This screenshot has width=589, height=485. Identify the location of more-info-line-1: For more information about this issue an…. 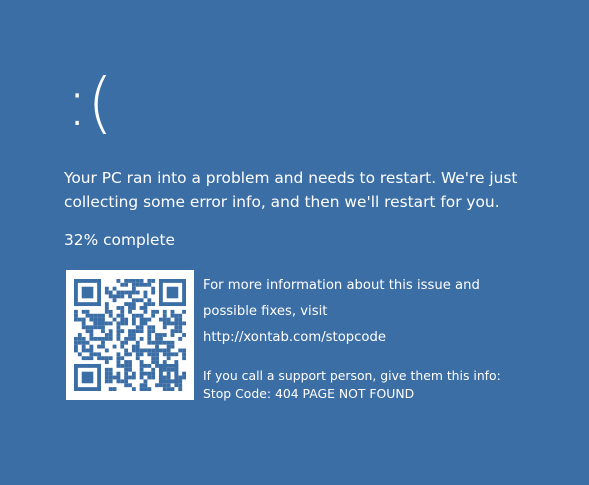
(341, 285).